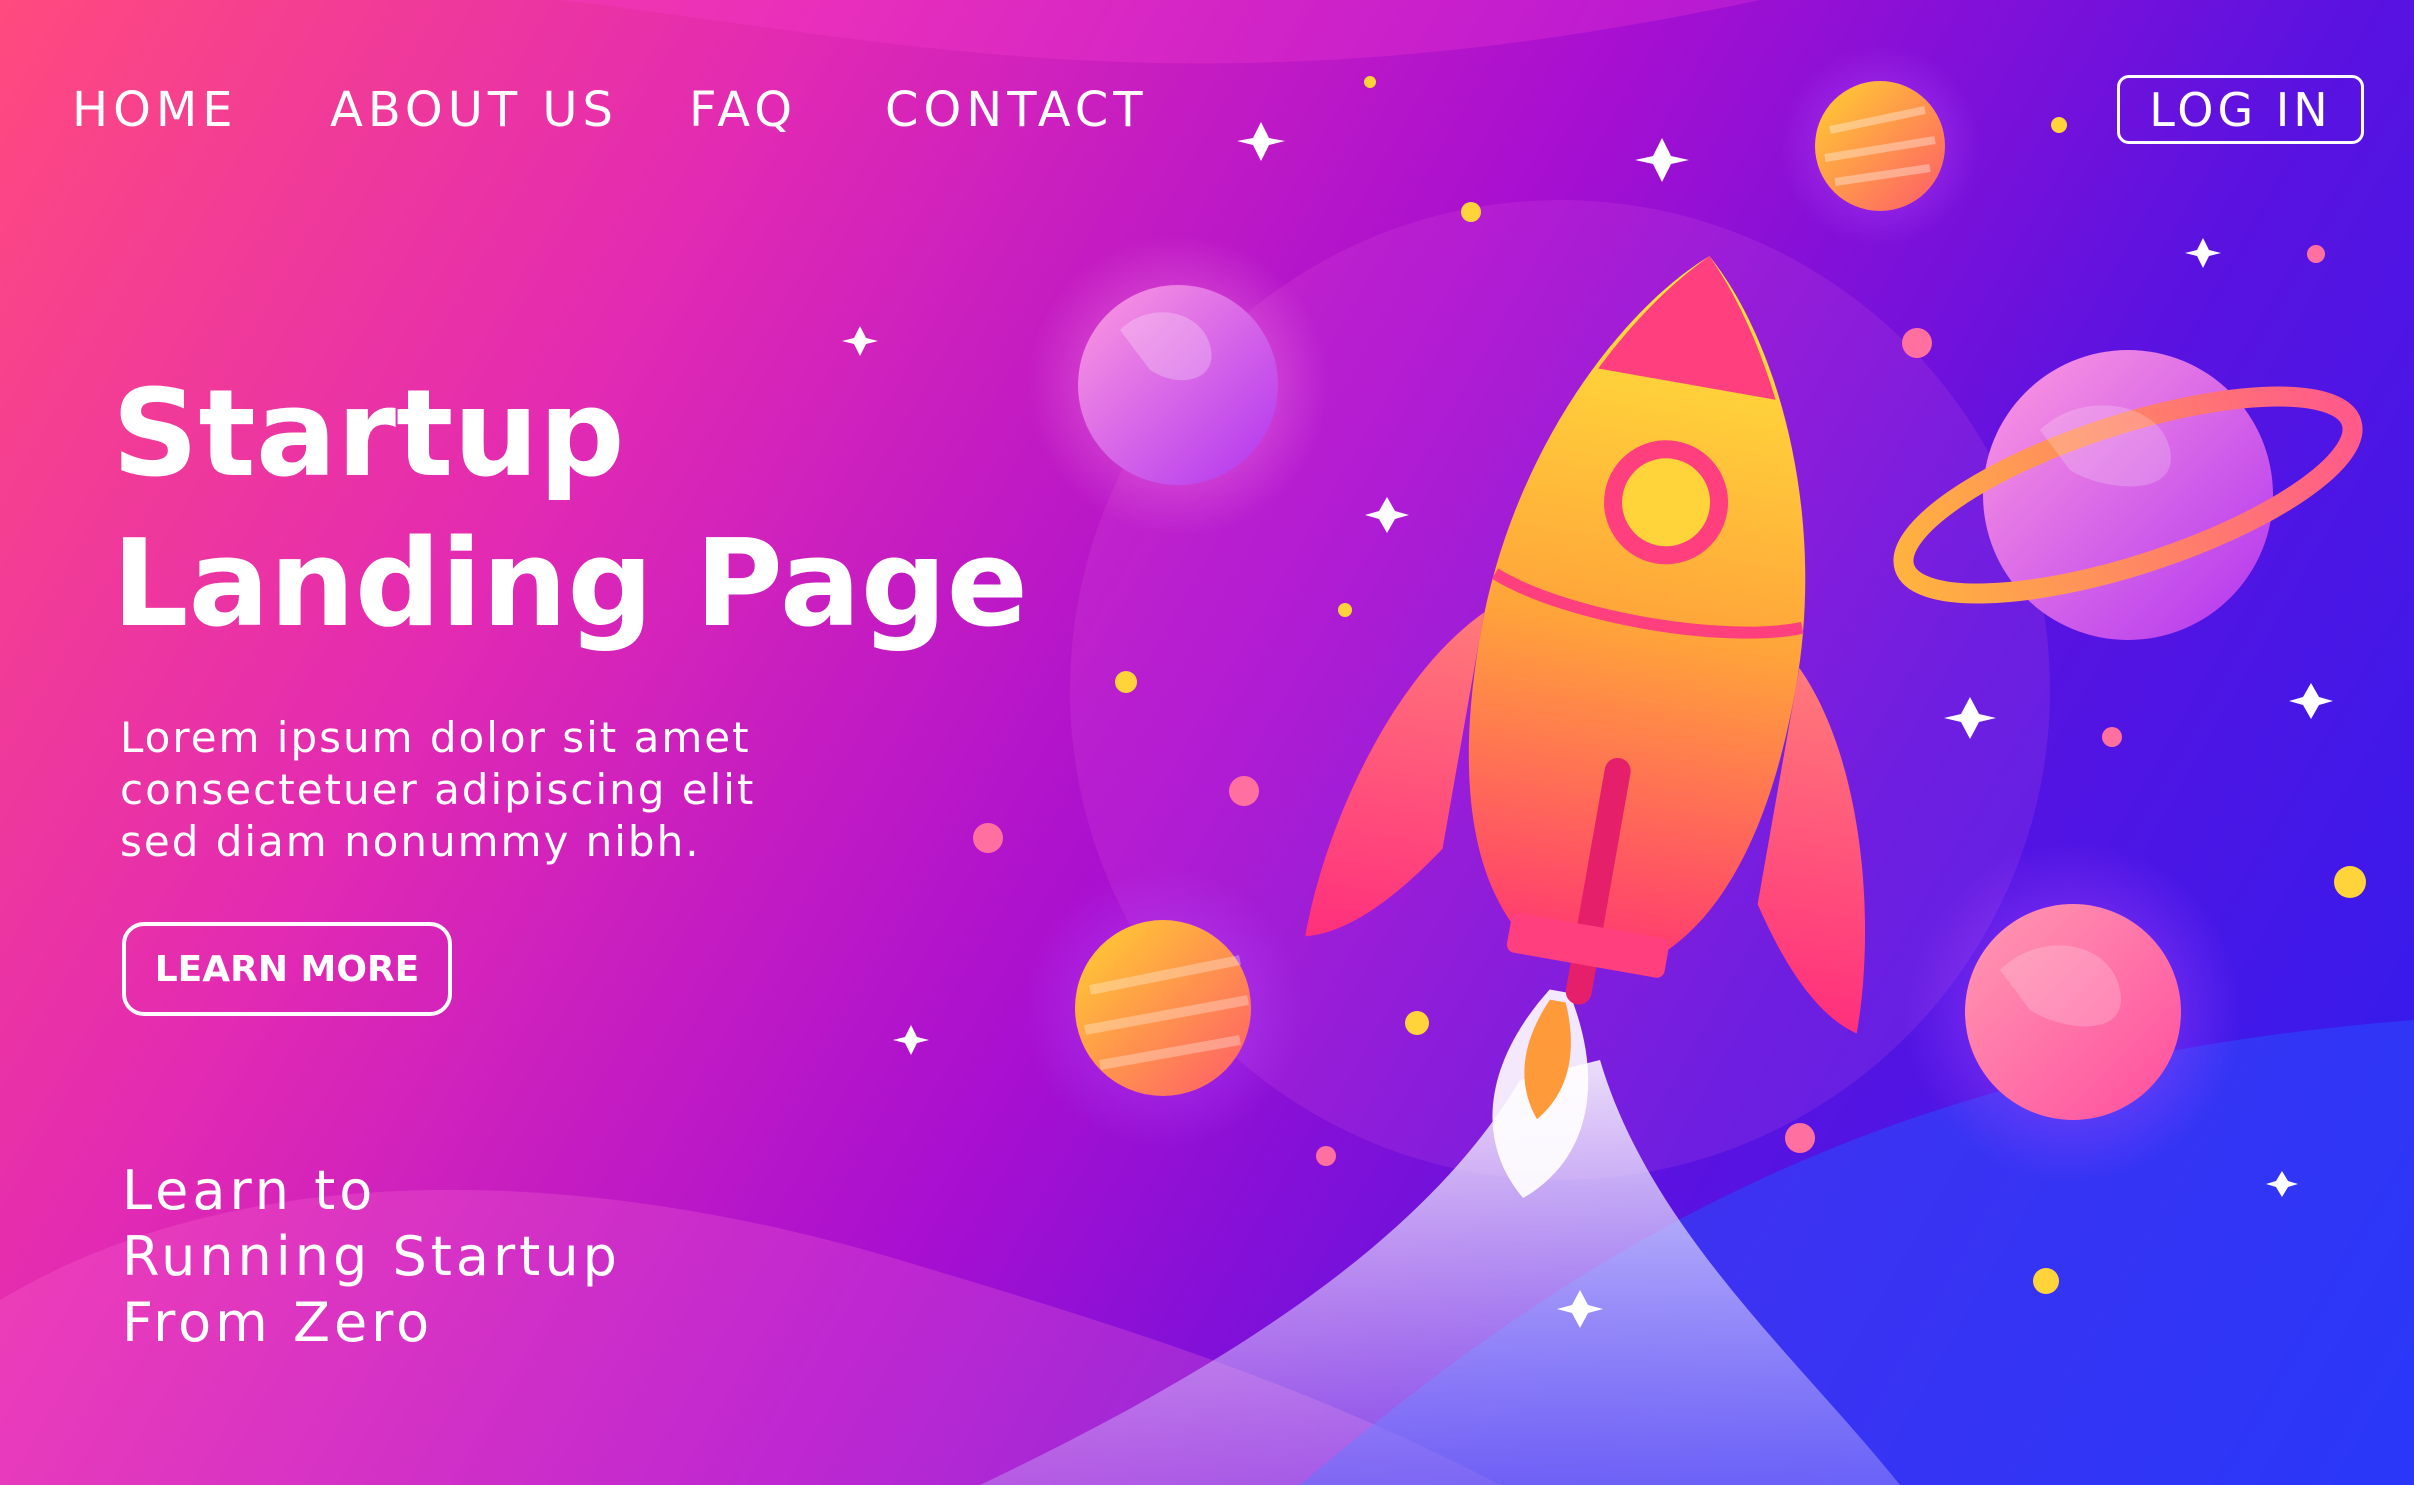  What do you see at coordinates (438, 789) in the screenshot?
I see `description-line: consectetuer adipiscing elit` at bounding box center [438, 789].